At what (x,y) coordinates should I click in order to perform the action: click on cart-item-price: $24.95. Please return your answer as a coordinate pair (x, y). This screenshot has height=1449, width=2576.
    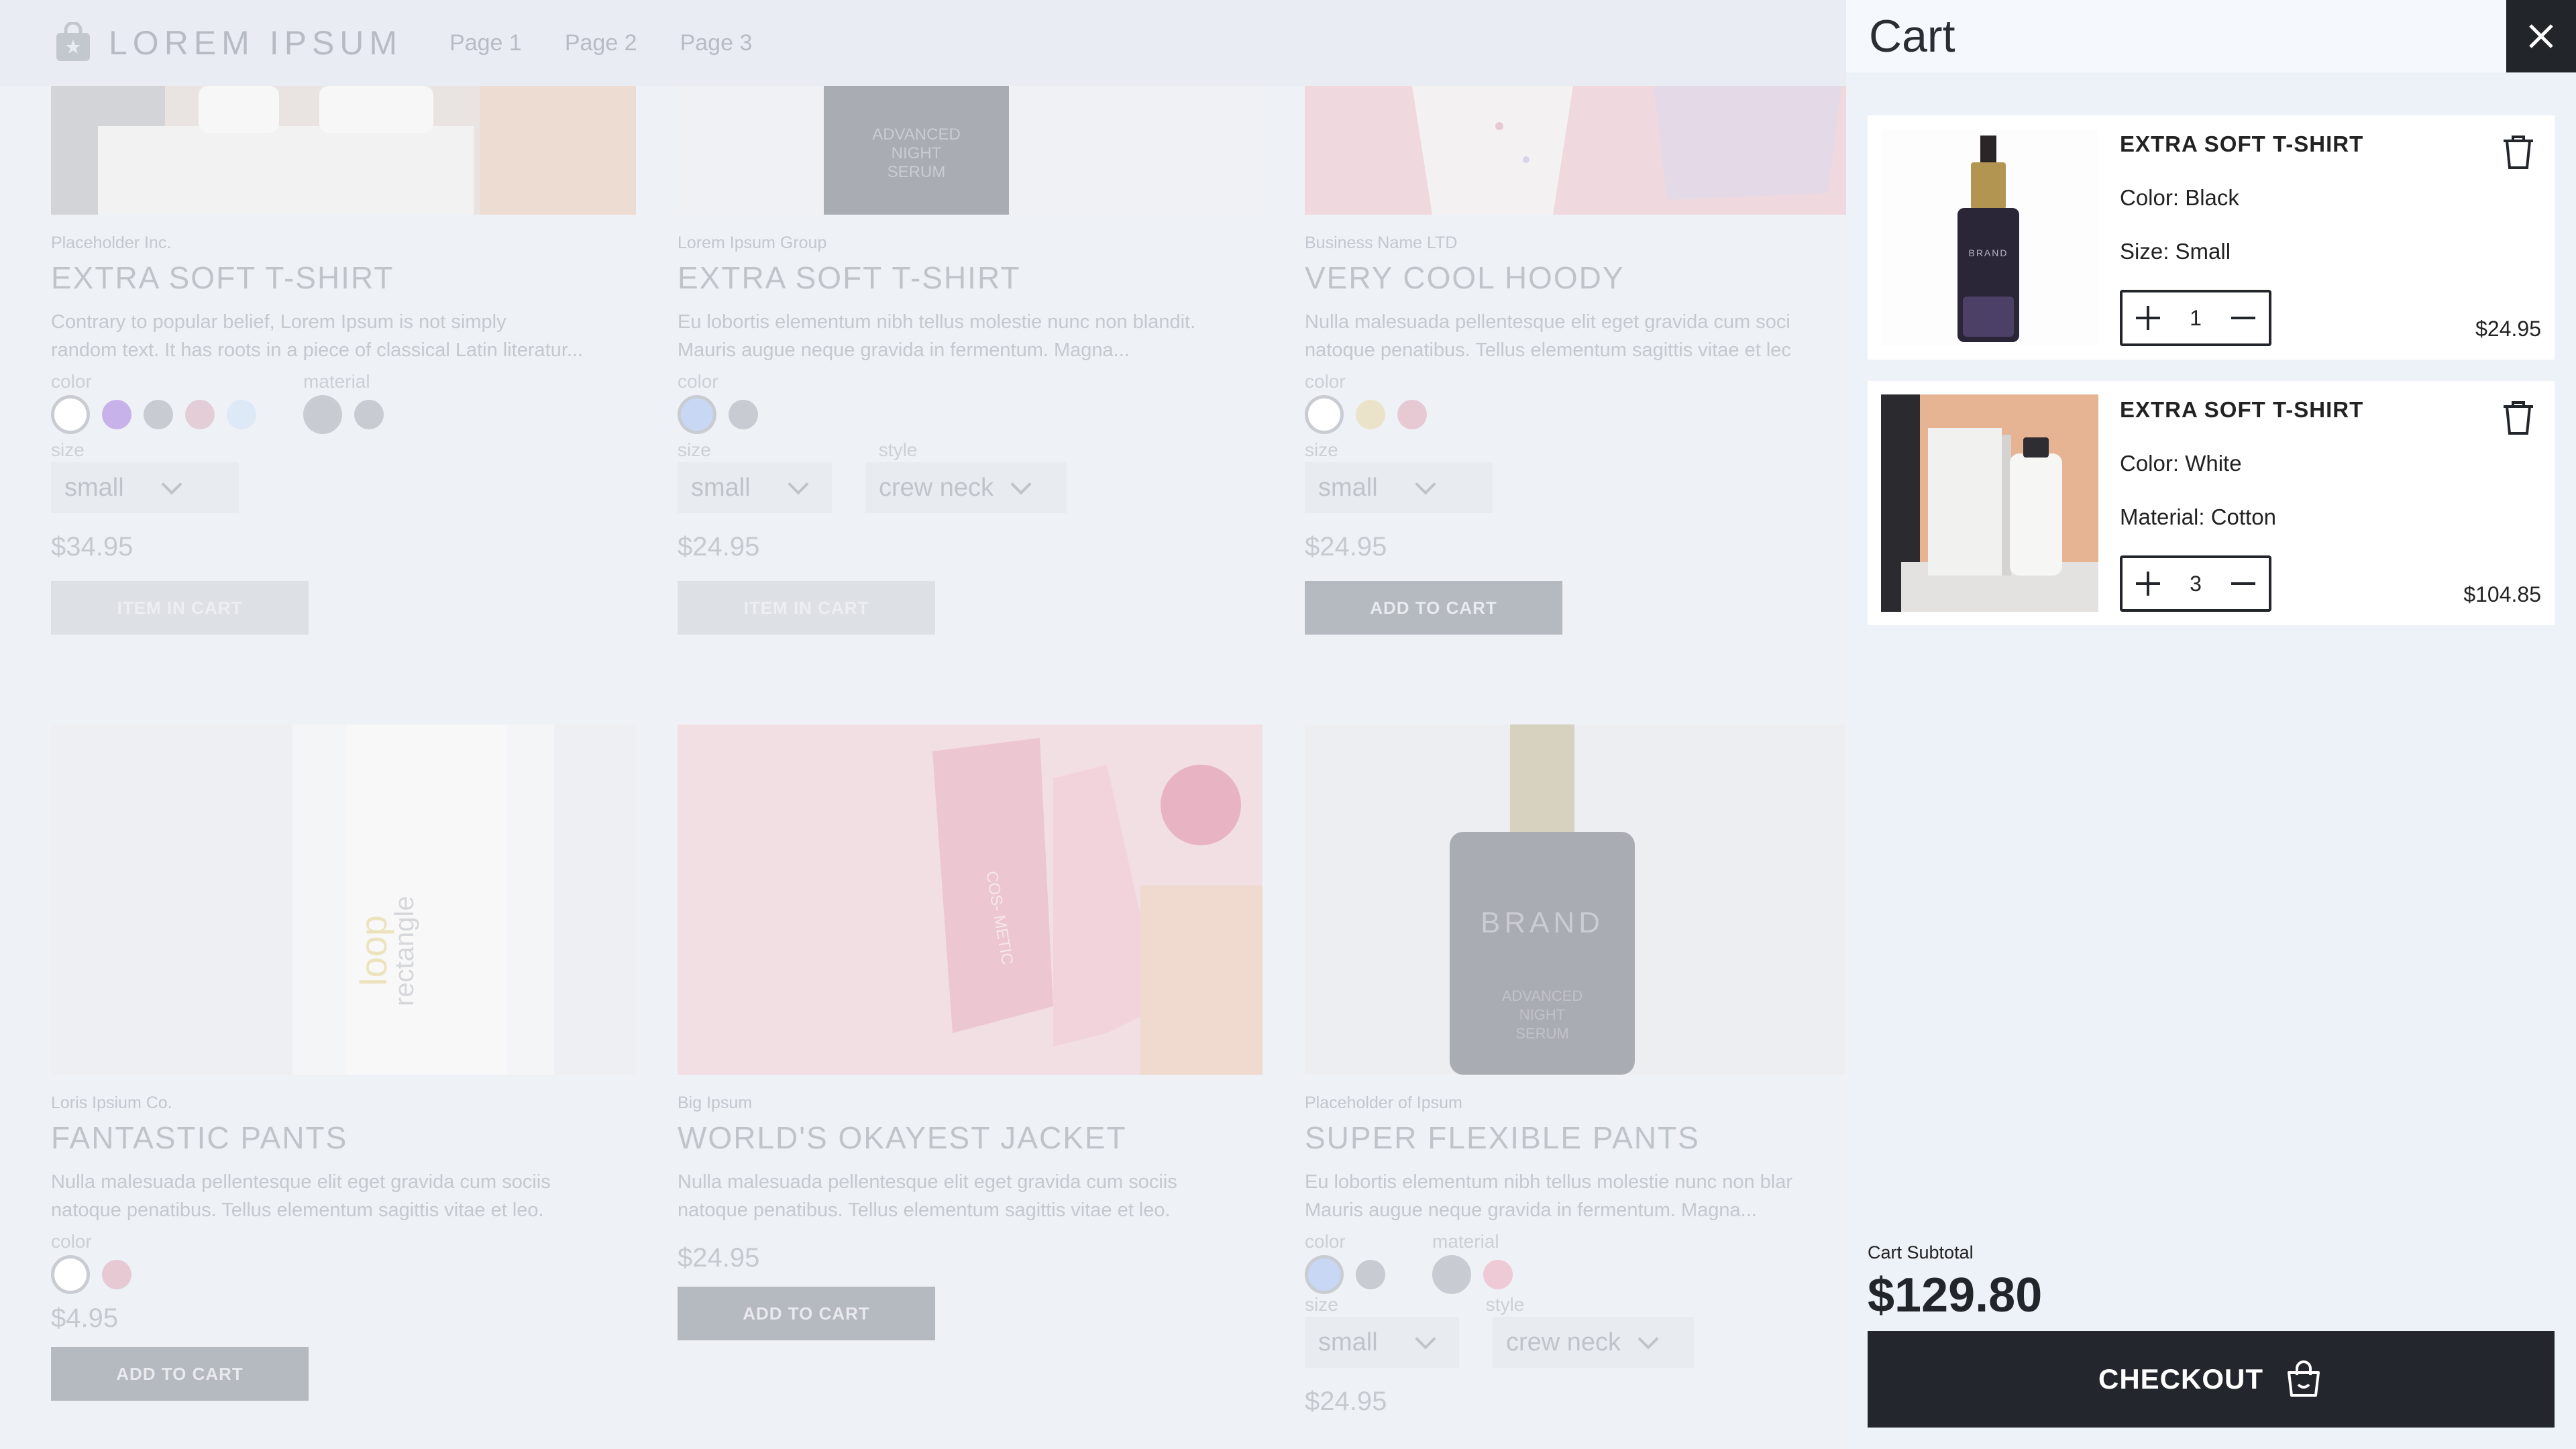
    Looking at the image, I should click on (2508, 329).